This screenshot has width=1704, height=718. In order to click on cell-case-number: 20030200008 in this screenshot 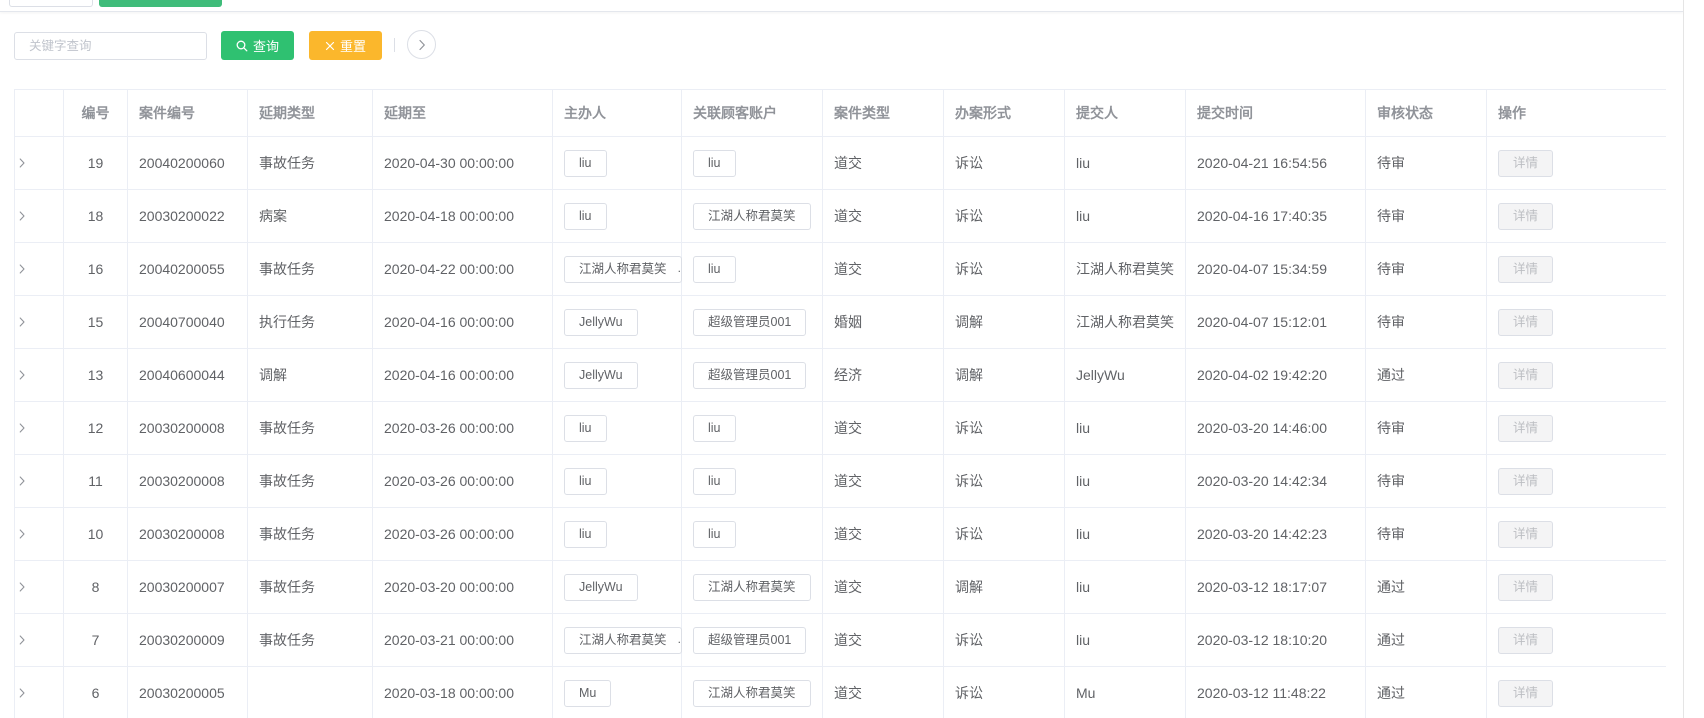, I will do `click(187, 428)`.